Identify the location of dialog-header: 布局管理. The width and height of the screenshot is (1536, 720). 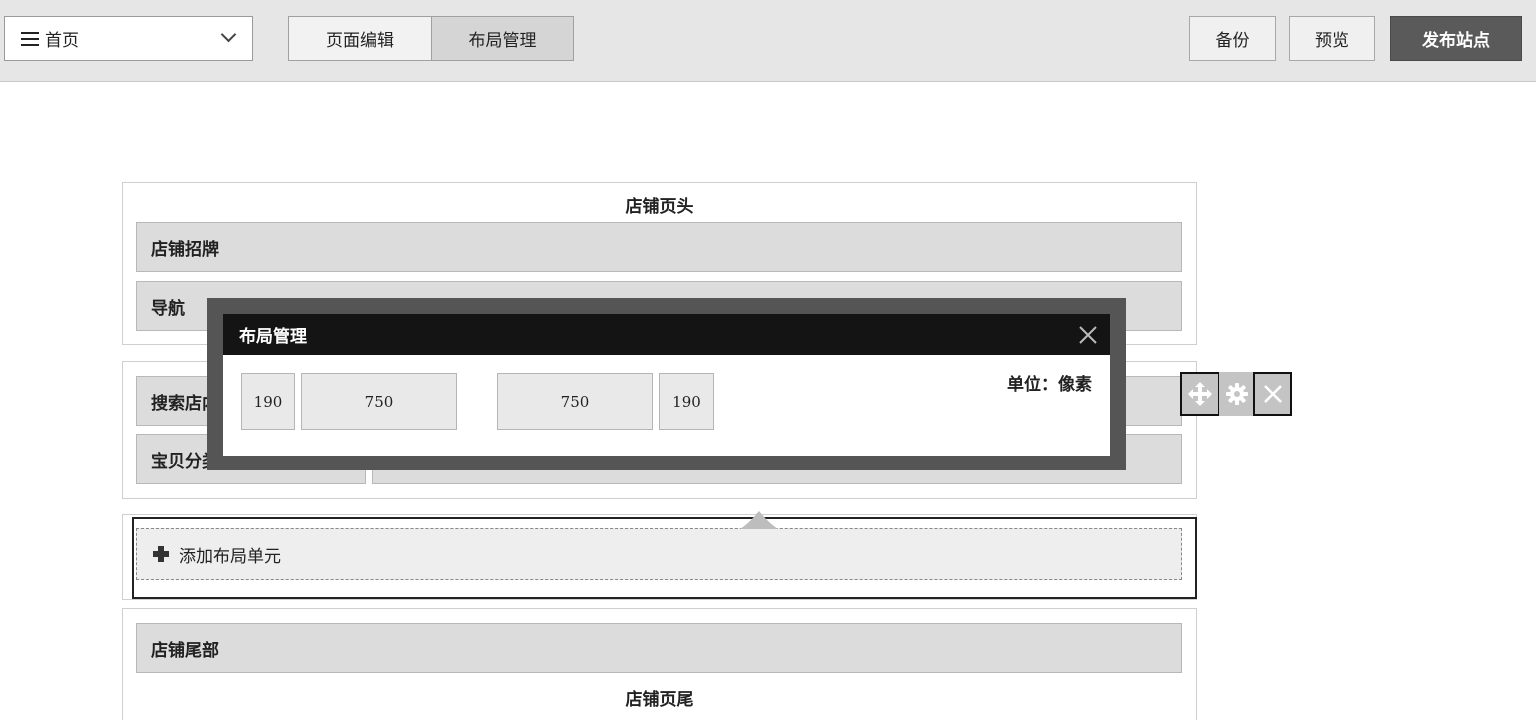
(666, 334).